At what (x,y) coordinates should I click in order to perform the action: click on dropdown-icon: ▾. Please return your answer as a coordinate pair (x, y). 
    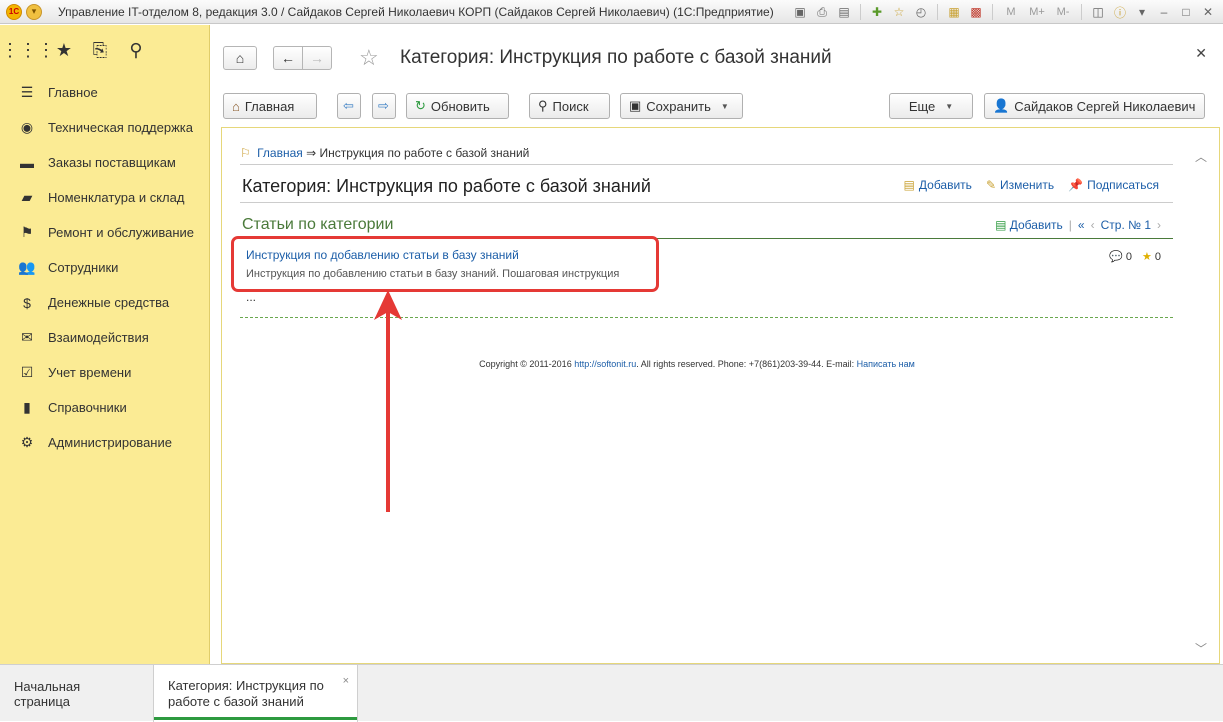
    Looking at the image, I should click on (1142, 12).